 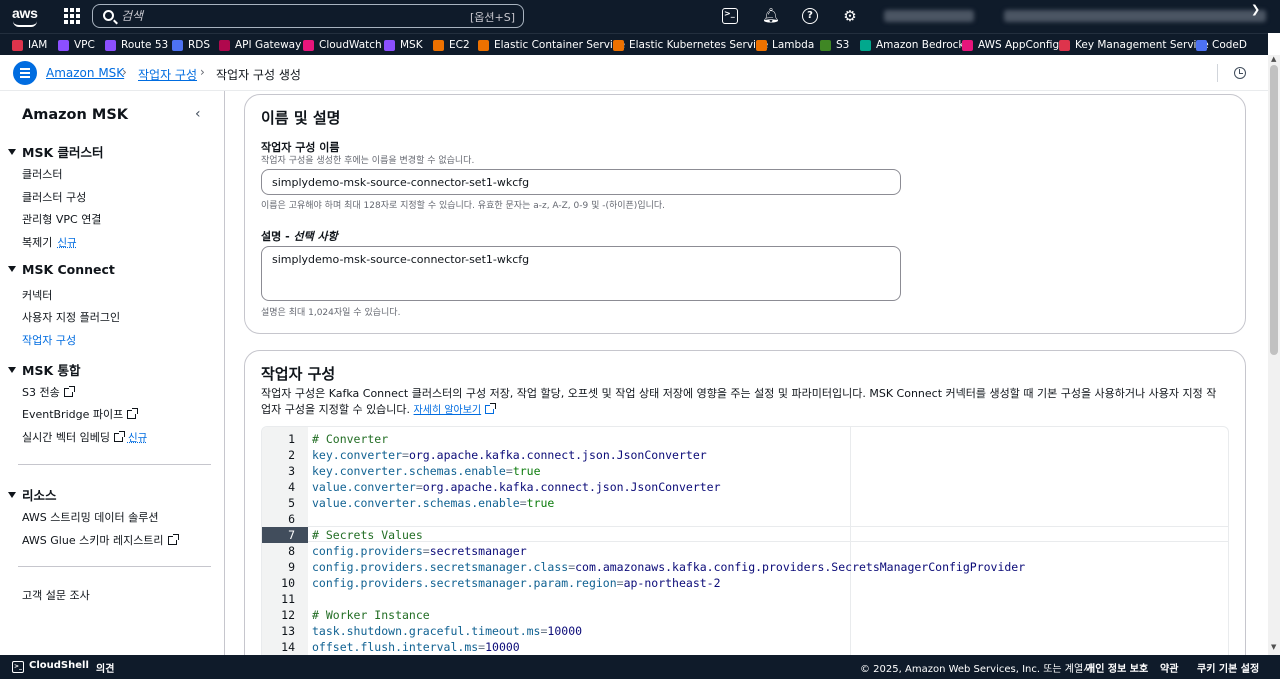 I want to click on favorite-msk: MSK, so click(x=403, y=45).